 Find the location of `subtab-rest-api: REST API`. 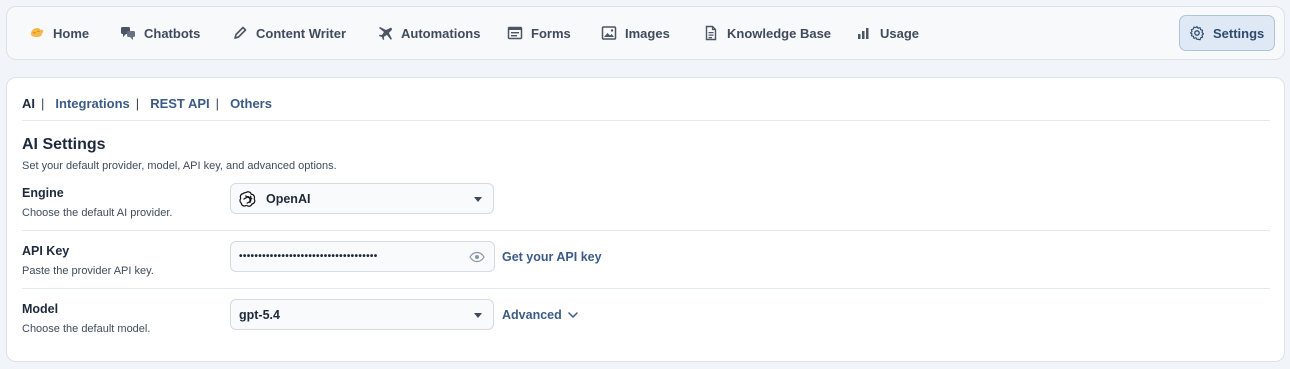

subtab-rest-api: REST API is located at coordinates (179, 103).